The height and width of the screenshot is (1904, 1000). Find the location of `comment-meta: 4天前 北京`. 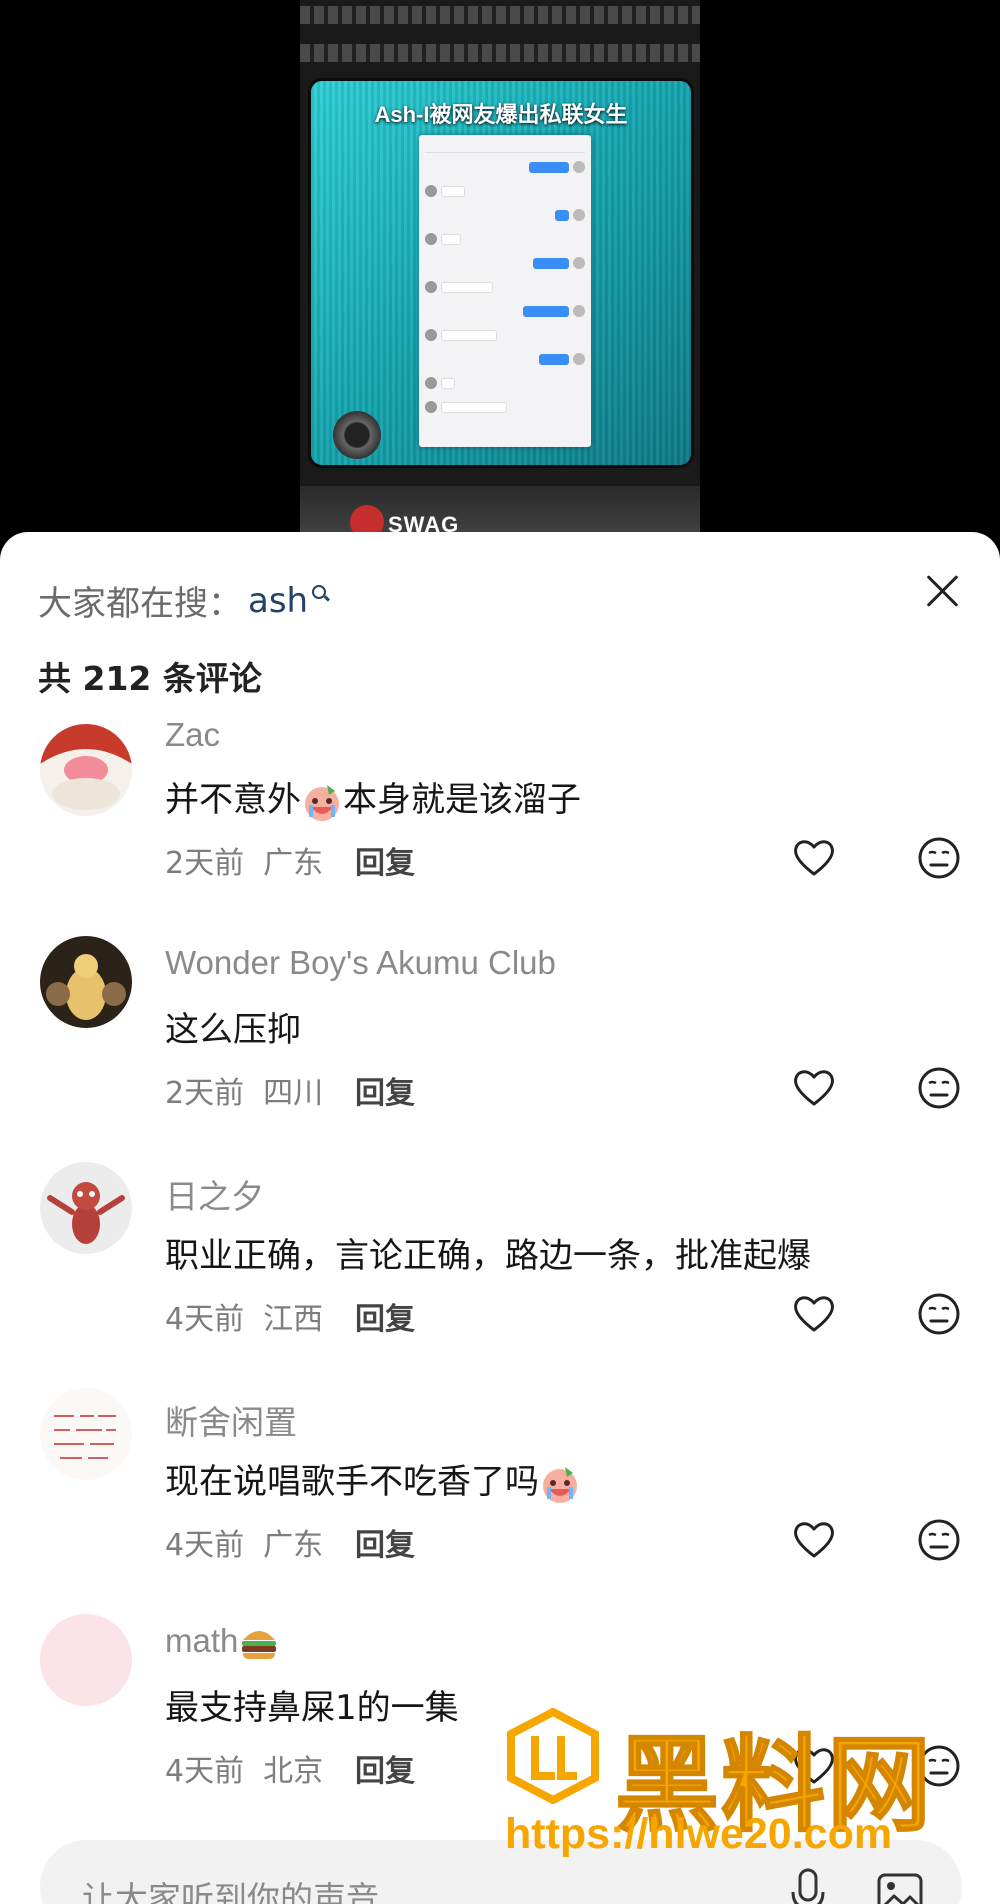

comment-meta: 4天前 北京 is located at coordinates (244, 1768).